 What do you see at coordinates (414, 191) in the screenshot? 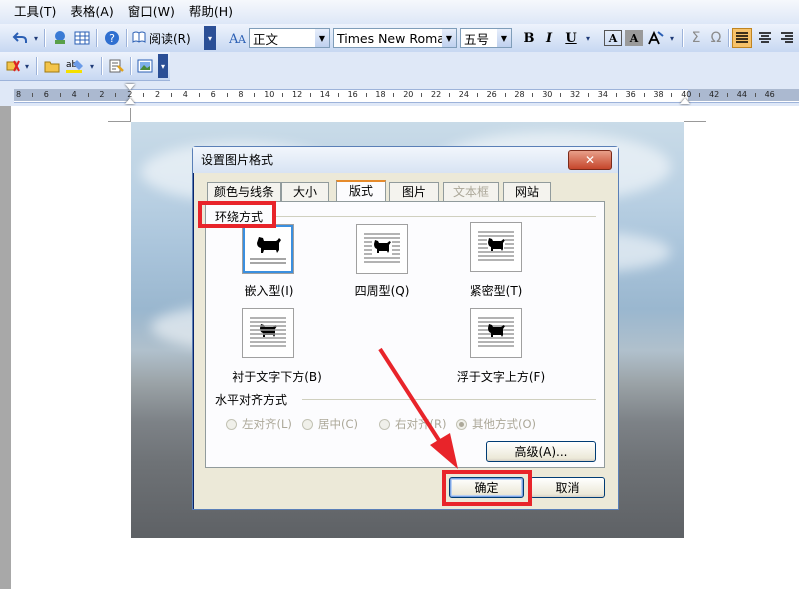
I see `tab-picture: 图片` at bounding box center [414, 191].